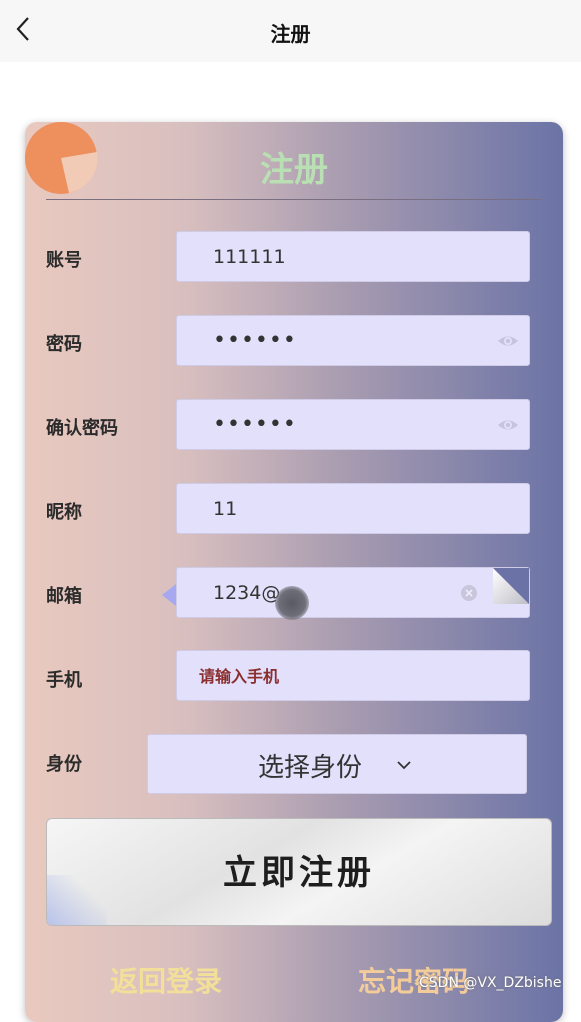 The image size is (581, 1022). Describe the element at coordinates (511, 586) in the screenshot. I see `page-curl-icon` at that location.